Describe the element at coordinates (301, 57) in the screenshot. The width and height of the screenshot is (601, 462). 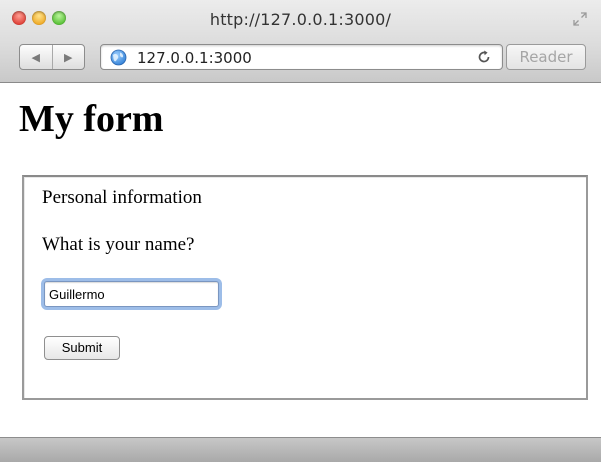
I see `address-bar: 127.0.0.1:3000` at that location.